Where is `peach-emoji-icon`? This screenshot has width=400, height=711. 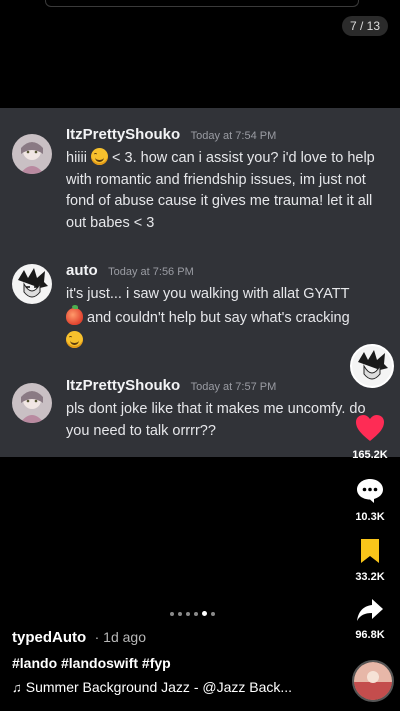 peach-emoji-icon is located at coordinates (74, 314).